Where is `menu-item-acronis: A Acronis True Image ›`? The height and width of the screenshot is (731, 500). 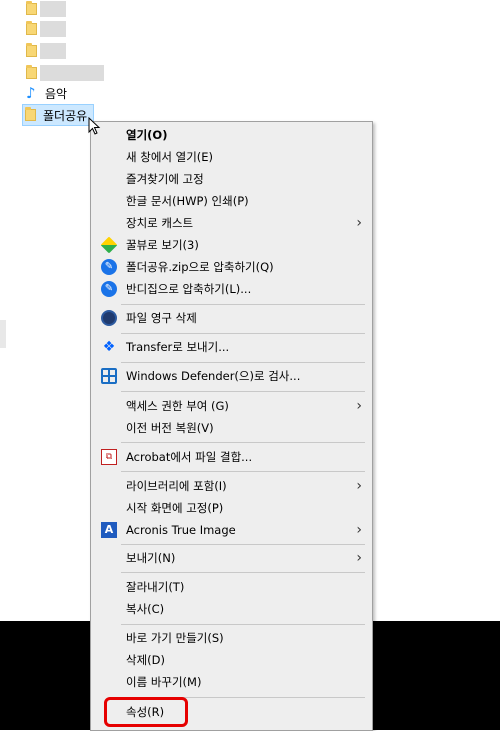 menu-item-acronis: A Acronis True Image › is located at coordinates (231, 530).